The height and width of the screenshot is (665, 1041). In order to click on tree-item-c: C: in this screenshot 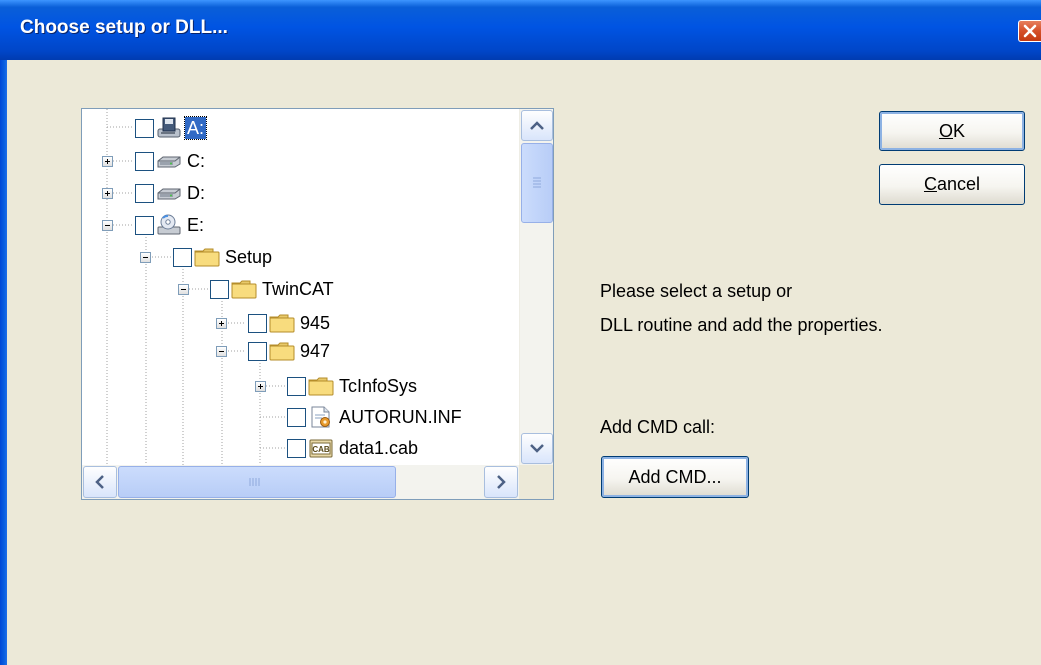, I will do `click(171, 161)`.